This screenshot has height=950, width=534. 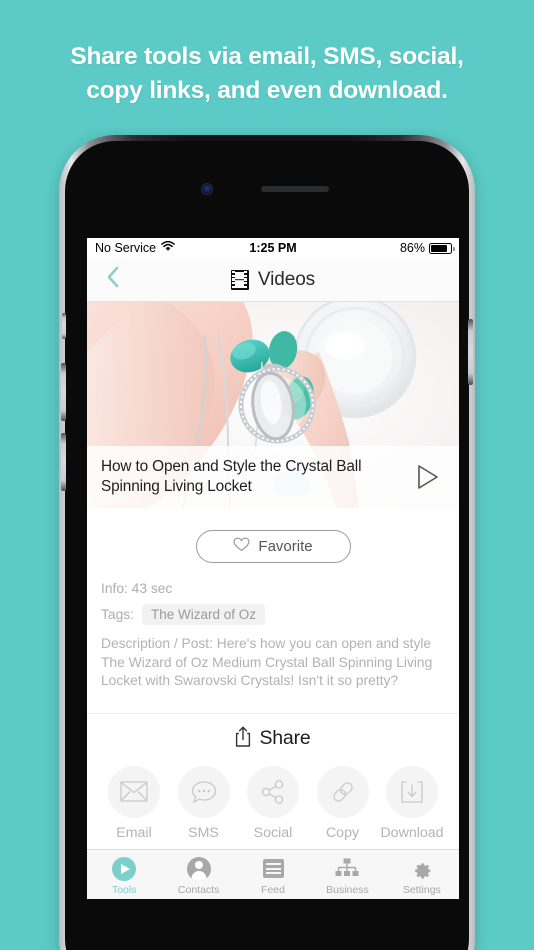 What do you see at coordinates (124, 868) in the screenshot?
I see `play-circle-icon` at bounding box center [124, 868].